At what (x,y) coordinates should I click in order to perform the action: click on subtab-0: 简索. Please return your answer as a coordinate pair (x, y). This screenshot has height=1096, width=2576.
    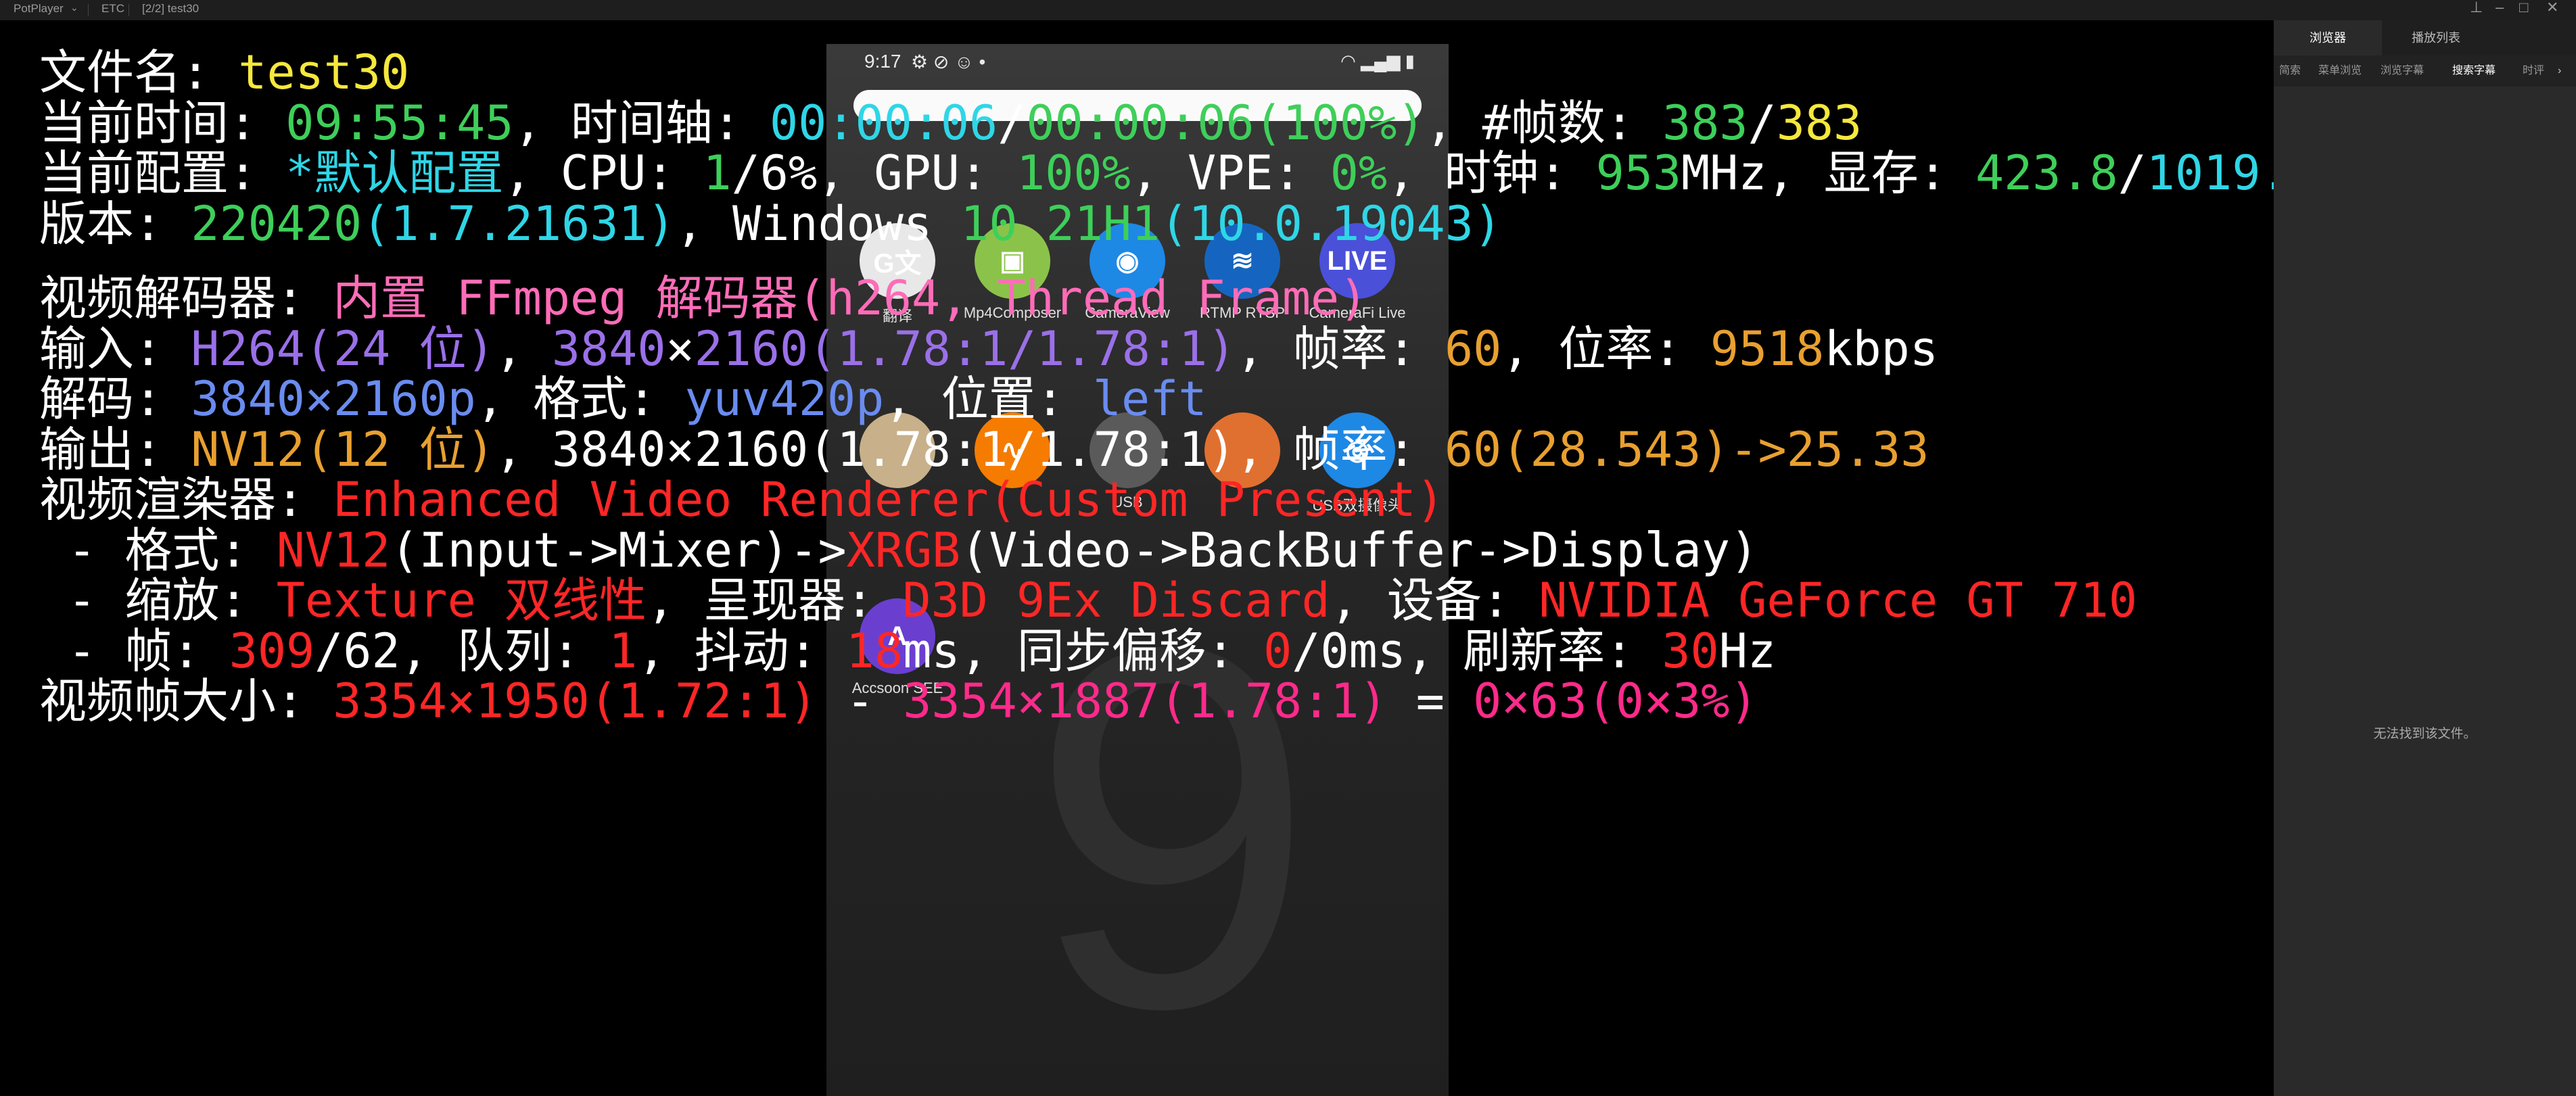
    Looking at the image, I should click on (2290, 71).